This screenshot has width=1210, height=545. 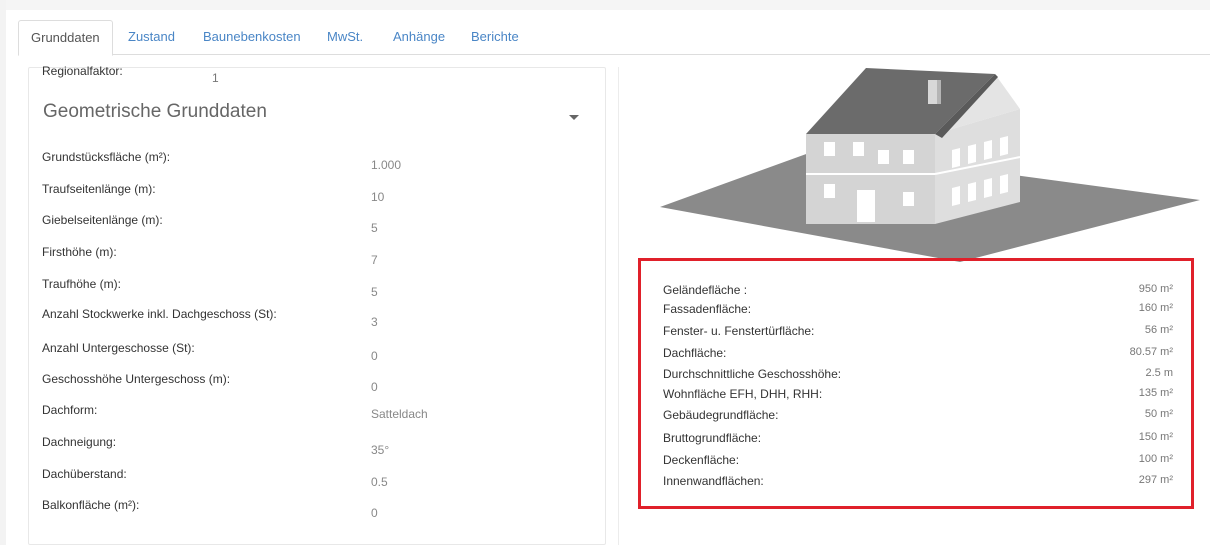 I want to click on result-row: Wohnfläche EFH, DHH, RHH: 135 m², so click(x=918, y=395).